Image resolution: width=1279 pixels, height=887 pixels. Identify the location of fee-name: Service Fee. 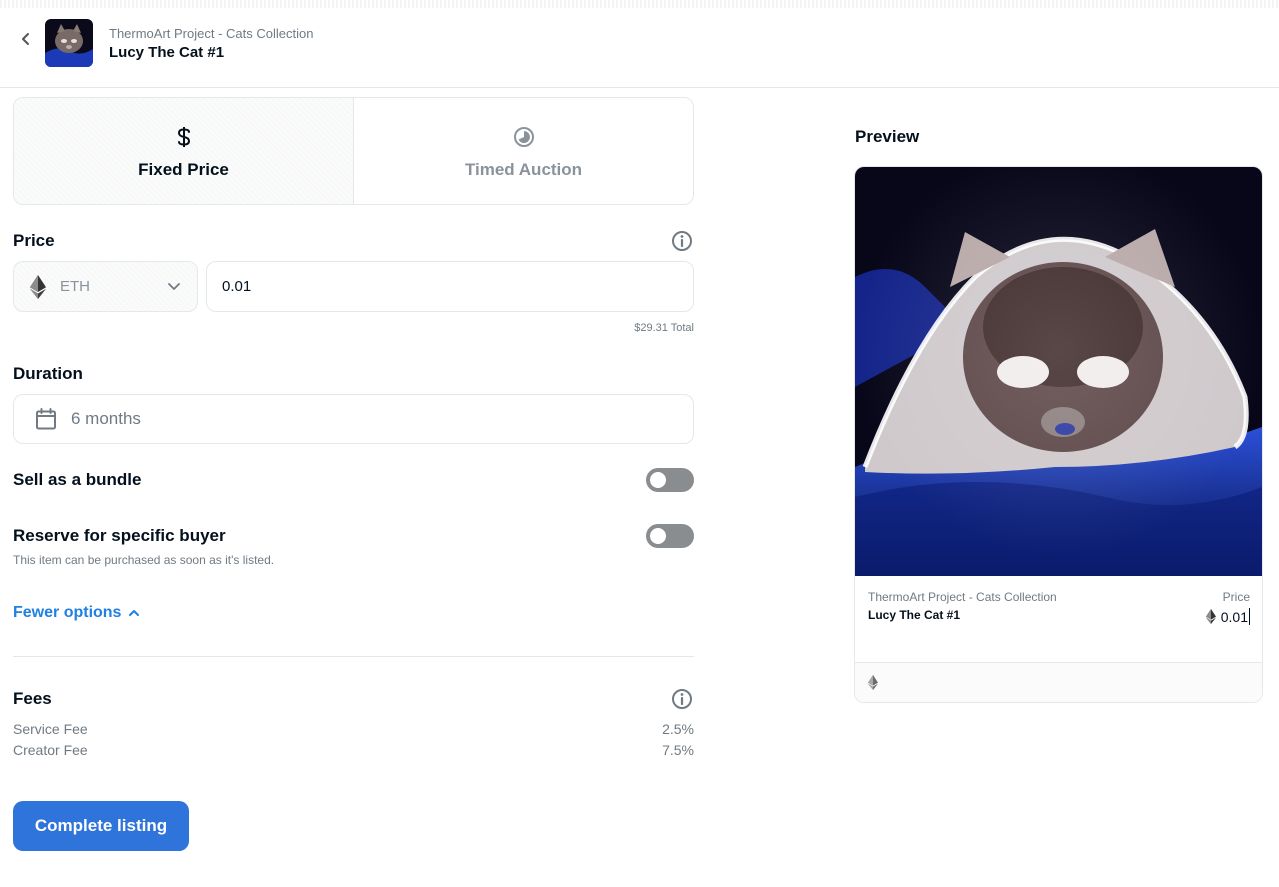
(50, 729).